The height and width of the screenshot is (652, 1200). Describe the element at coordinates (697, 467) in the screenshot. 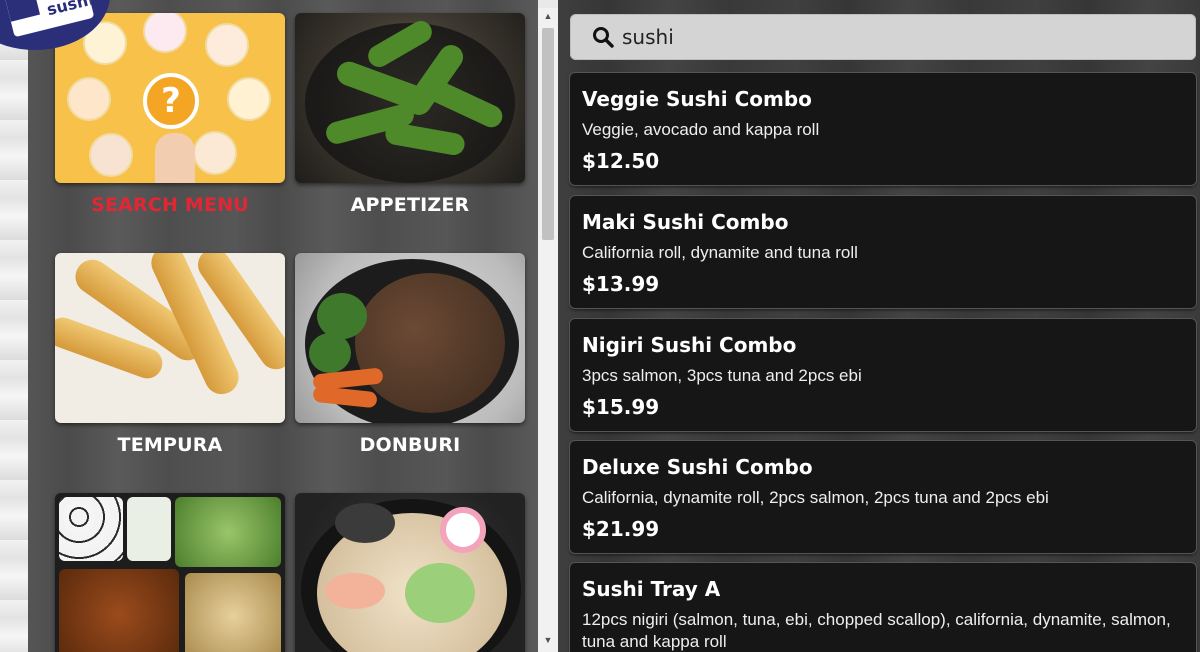

I see `menu-item-title: Deluxe Sushi Combo` at that location.